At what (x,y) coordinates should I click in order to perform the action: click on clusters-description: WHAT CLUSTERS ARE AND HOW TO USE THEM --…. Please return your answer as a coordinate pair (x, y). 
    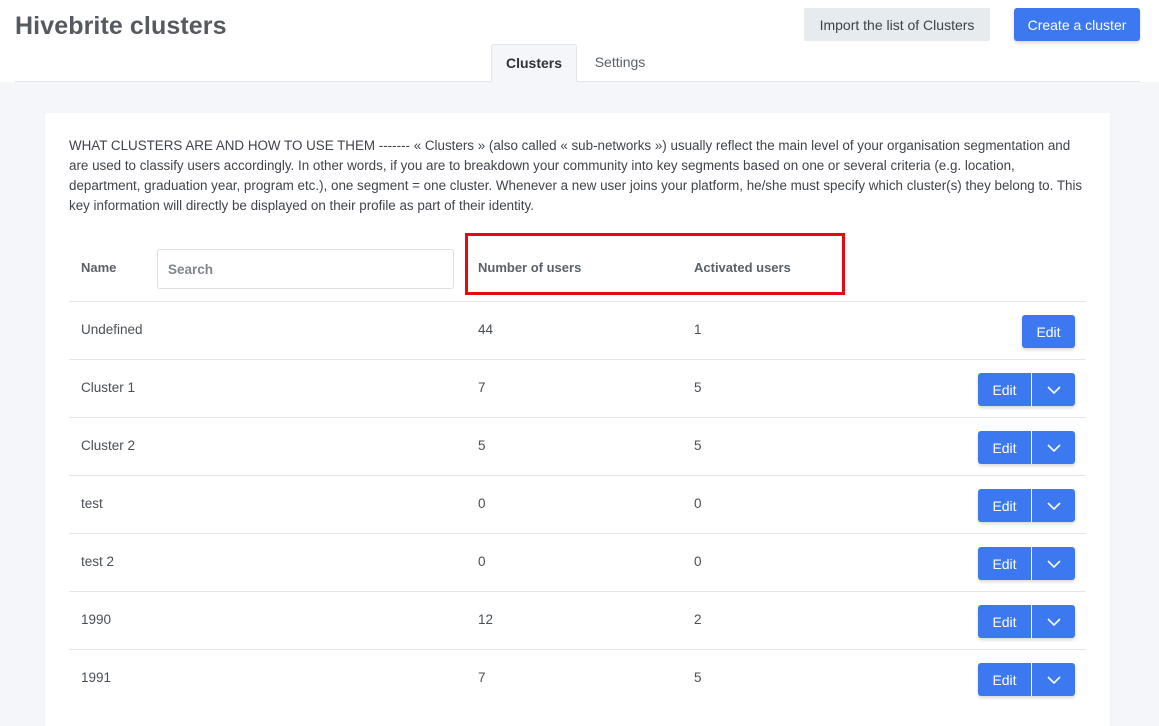
    Looking at the image, I should click on (576, 175).